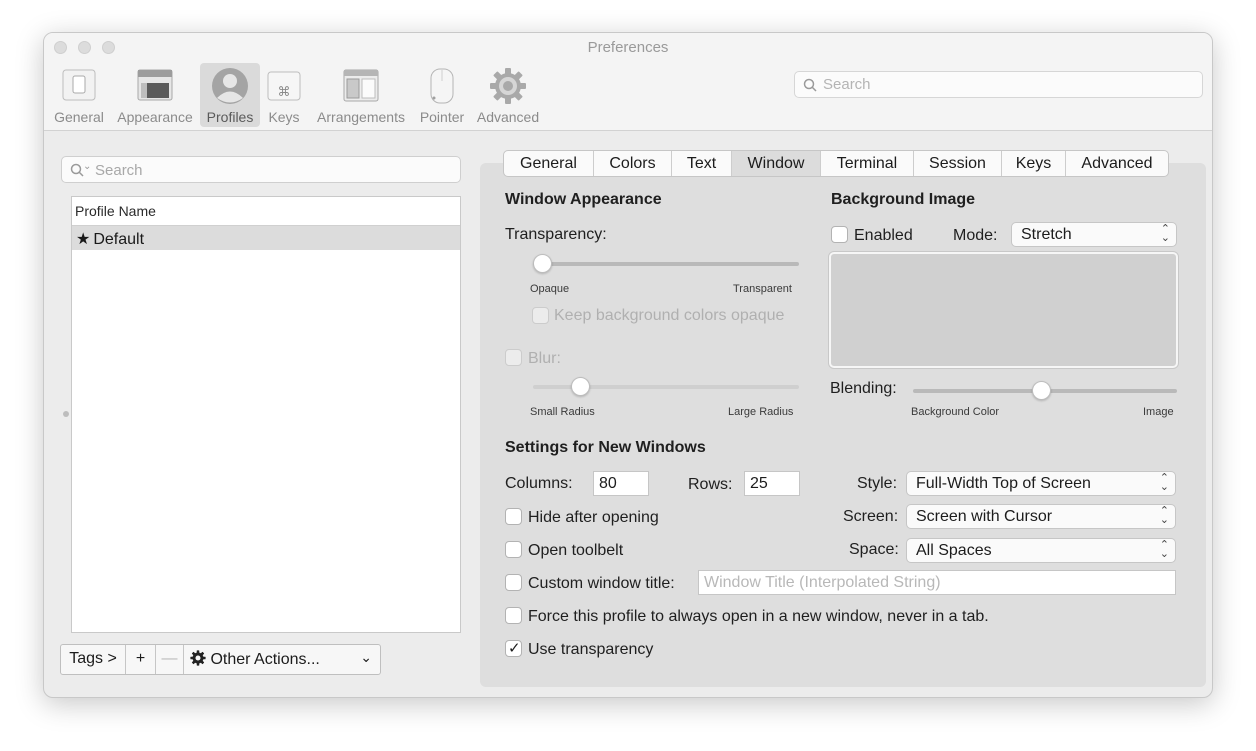 This screenshot has height=751, width=1256. I want to click on toolbar-pointer: Pointer, so click(442, 95).